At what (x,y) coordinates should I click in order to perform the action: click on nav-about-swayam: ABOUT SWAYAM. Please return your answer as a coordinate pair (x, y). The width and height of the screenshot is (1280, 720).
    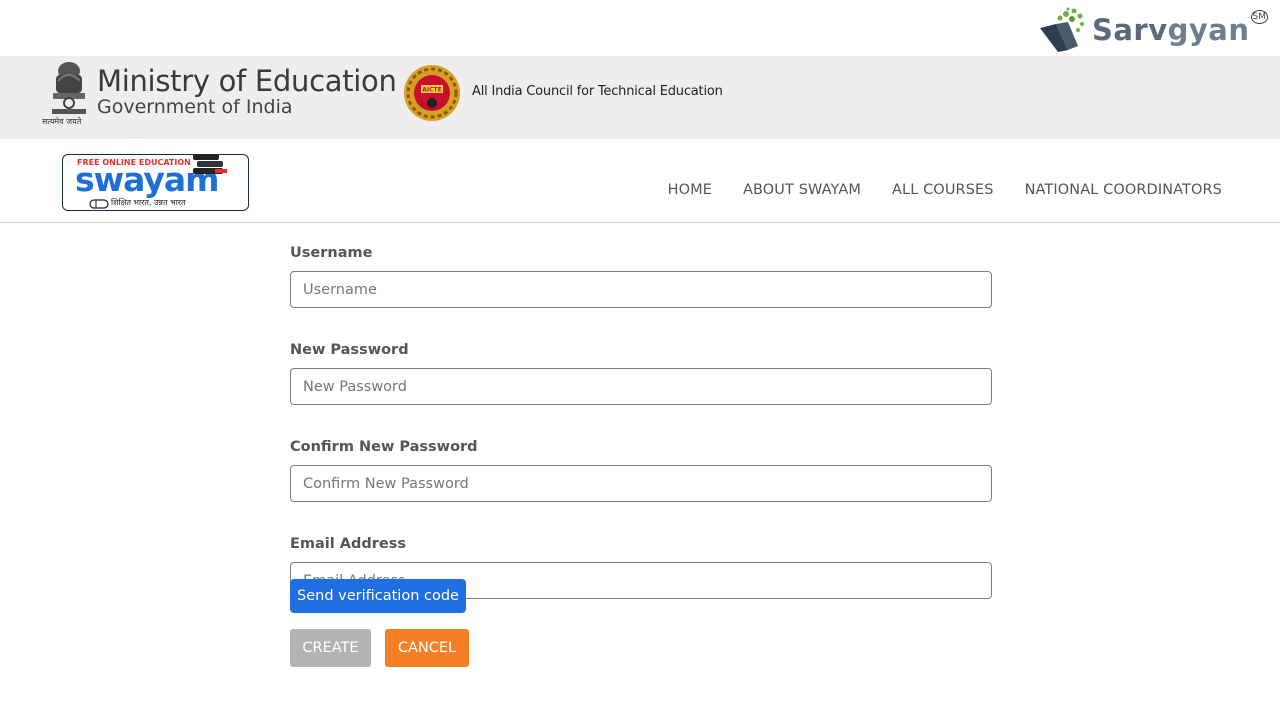
    Looking at the image, I should click on (802, 190).